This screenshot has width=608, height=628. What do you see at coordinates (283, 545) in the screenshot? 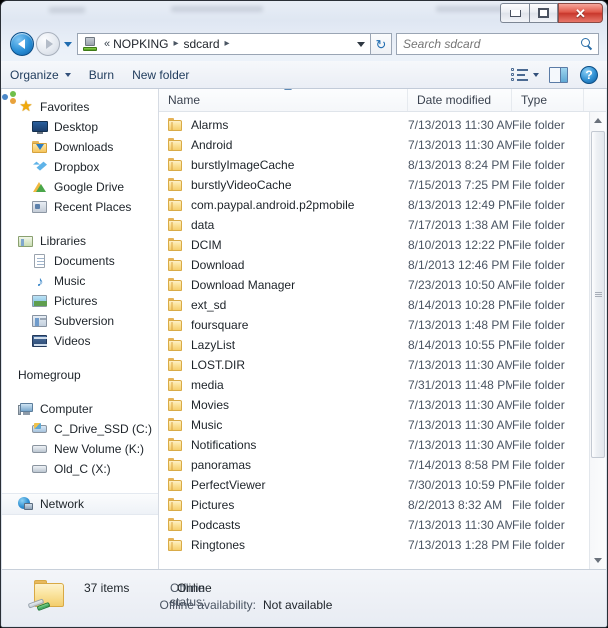
I see `cell-name: Ringtones` at bounding box center [283, 545].